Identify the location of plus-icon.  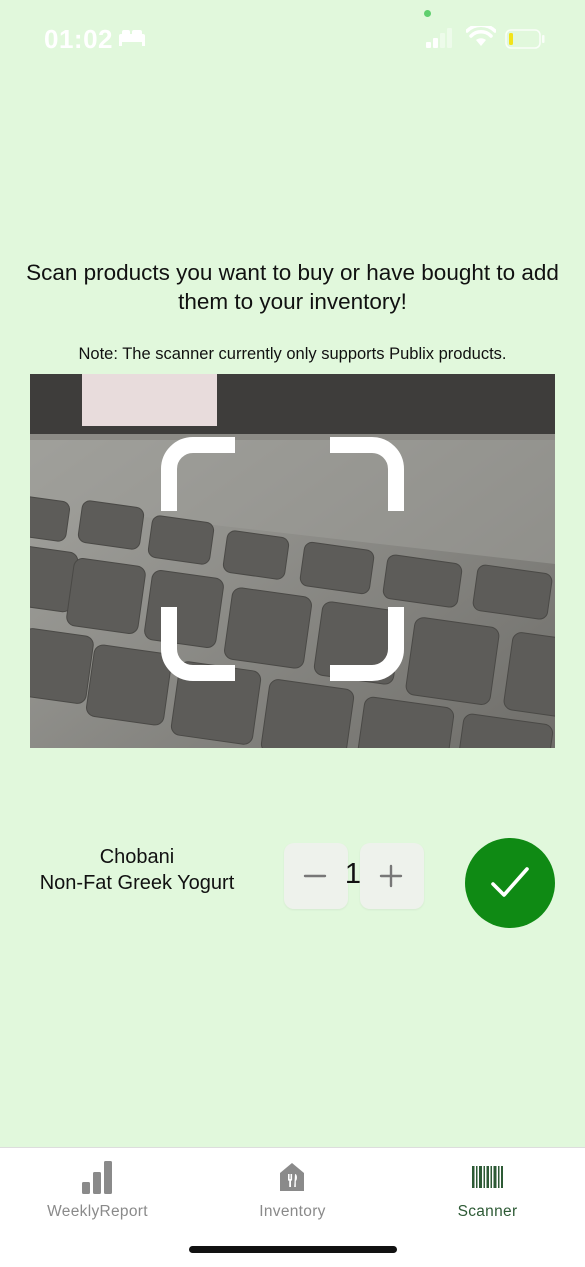
(391, 876).